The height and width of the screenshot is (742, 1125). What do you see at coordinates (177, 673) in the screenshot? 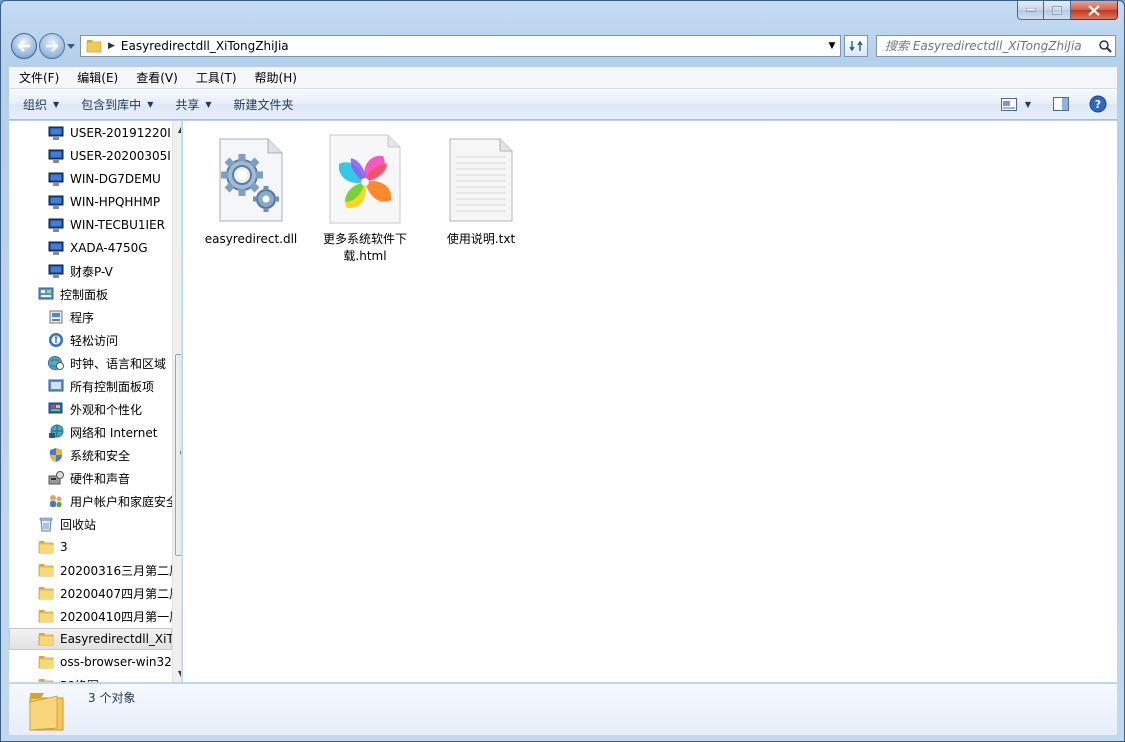
I see `scroll-down-icon: ▼` at bounding box center [177, 673].